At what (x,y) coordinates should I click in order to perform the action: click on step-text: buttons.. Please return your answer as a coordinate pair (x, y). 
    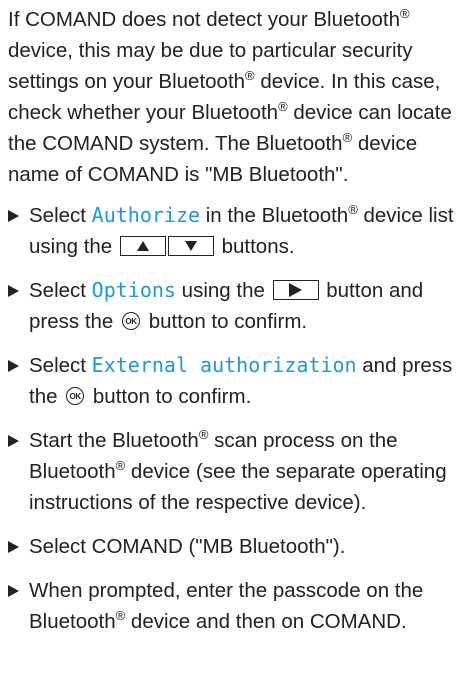
    Looking at the image, I should click on (255, 246).